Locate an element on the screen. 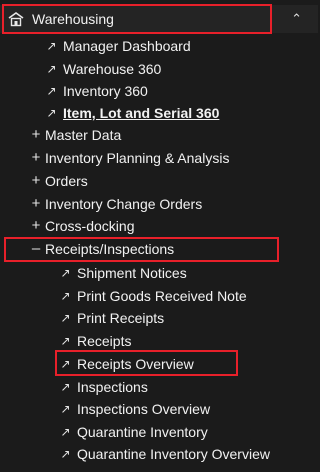  link-label: Quarantine Inventory Overview is located at coordinates (173, 454).